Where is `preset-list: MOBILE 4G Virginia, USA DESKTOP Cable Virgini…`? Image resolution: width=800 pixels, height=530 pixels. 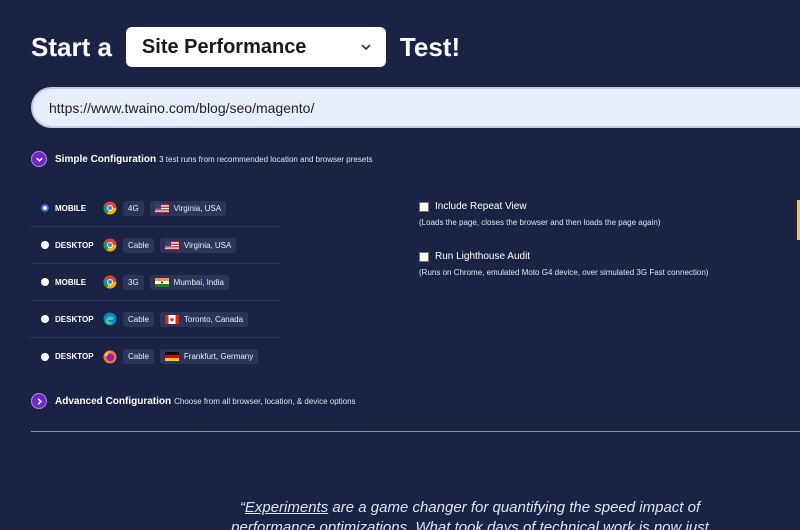 preset-list: MOBILE 4G Virginia, USA DESKTOP Cable Virgini… is located at coordinates (155, 282).